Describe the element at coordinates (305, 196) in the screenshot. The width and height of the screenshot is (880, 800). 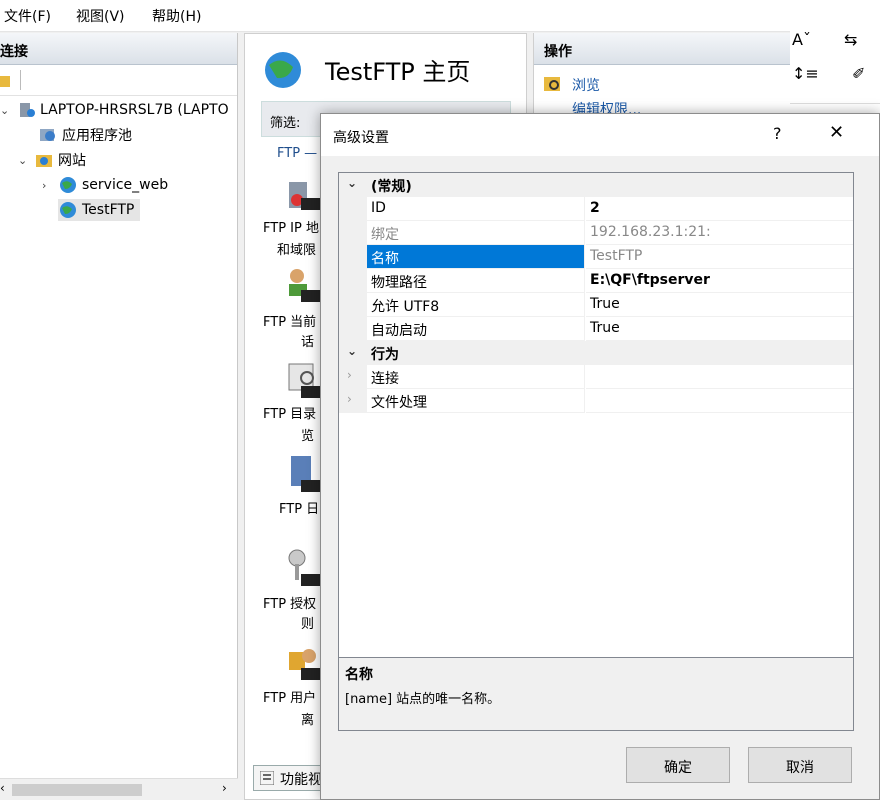
I see `ftp-ip-icon` at that location.